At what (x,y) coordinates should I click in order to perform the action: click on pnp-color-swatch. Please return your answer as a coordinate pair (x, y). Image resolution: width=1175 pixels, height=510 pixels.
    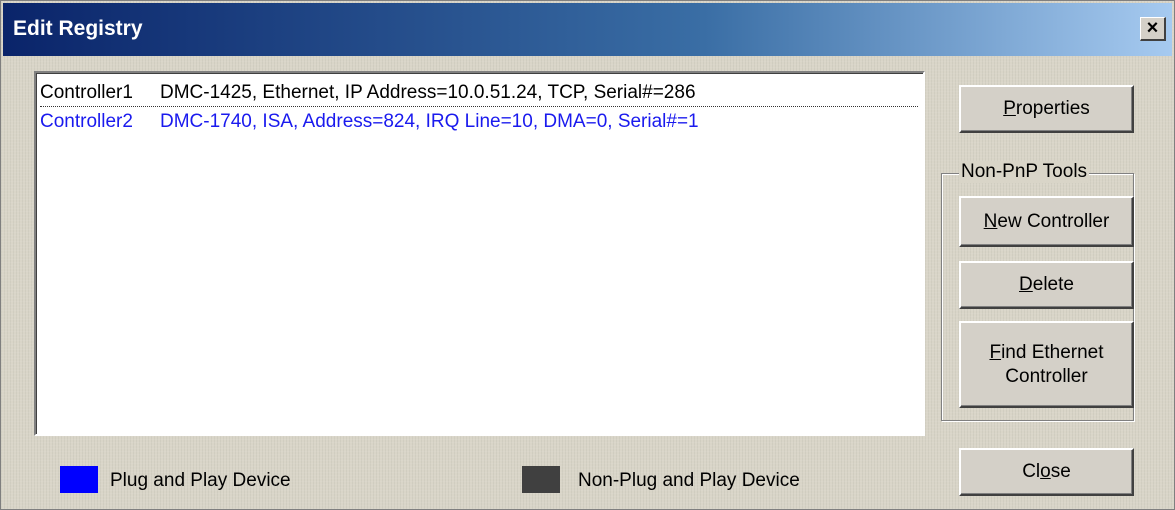
    Looking at the image, I should click on (79, 479).